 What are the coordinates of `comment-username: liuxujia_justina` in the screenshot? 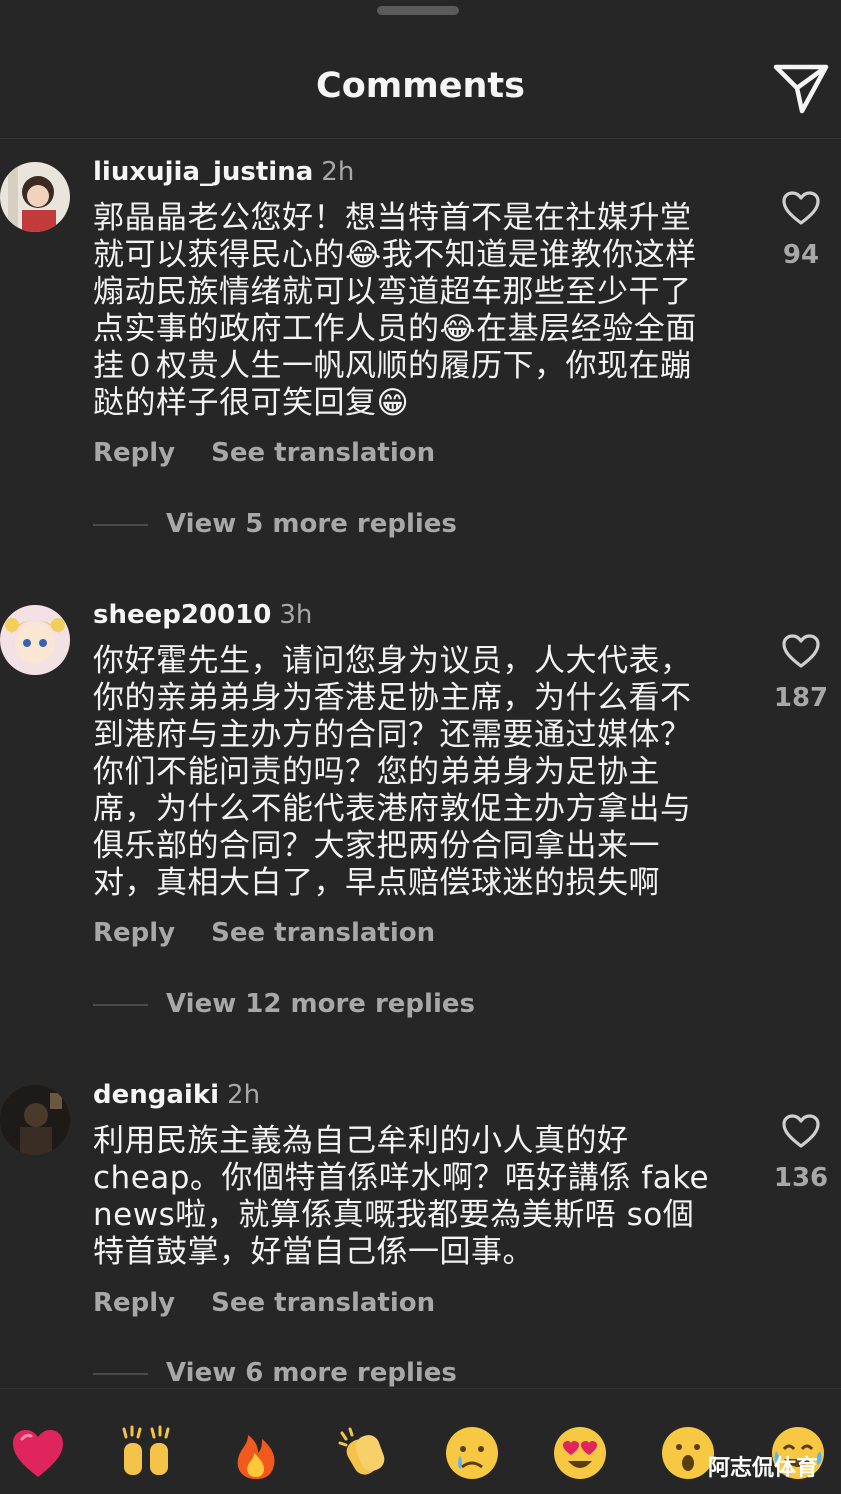 It's located at (203, 172).